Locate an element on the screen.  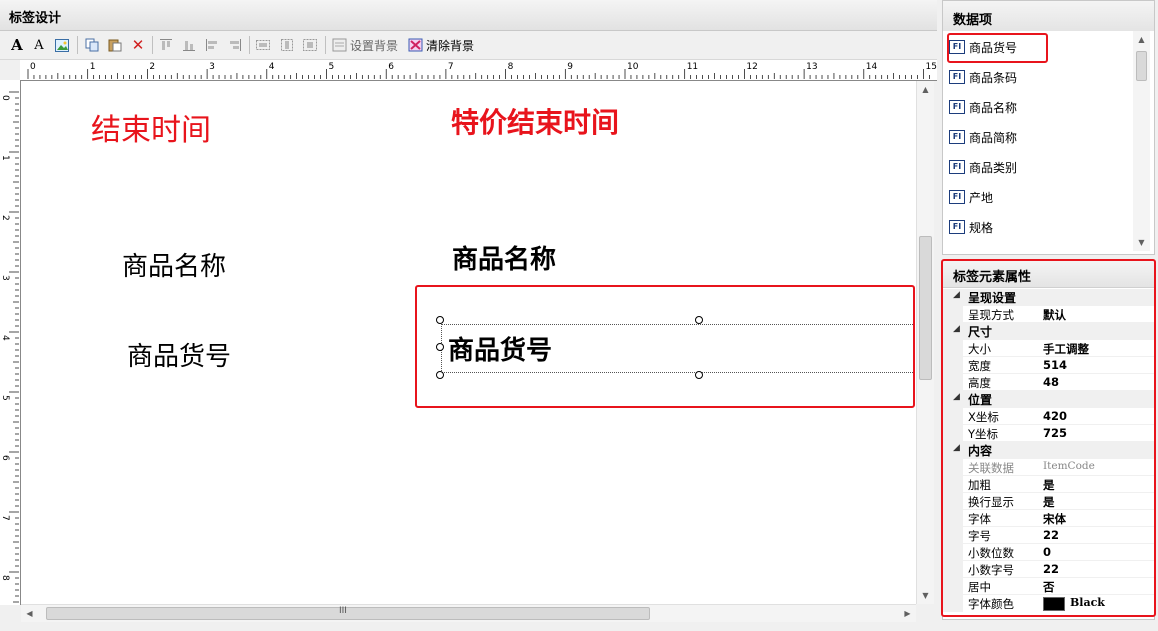
align-bottom-button is located at coordinates (189, 45).